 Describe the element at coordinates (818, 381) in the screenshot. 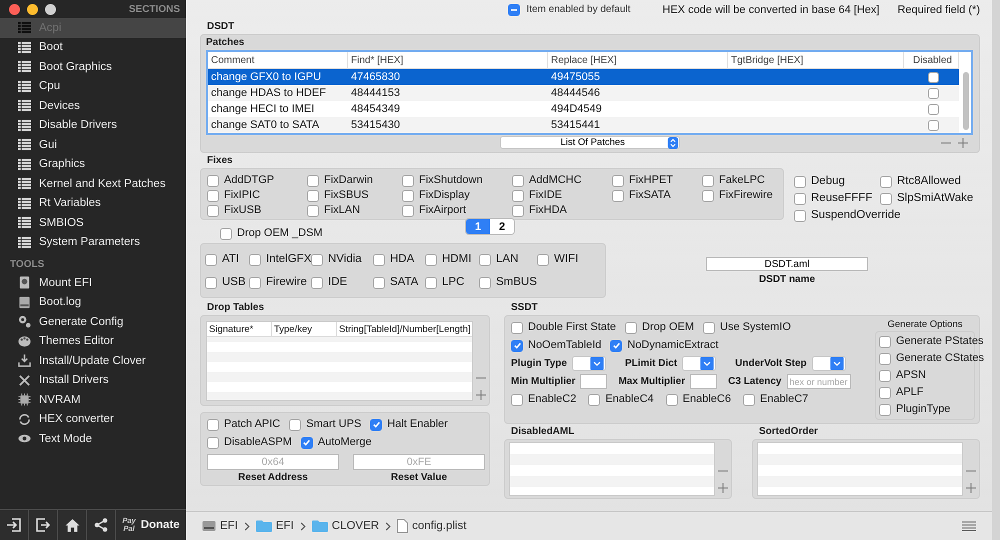

I see `c3-latency-field: hex or number` at that location.